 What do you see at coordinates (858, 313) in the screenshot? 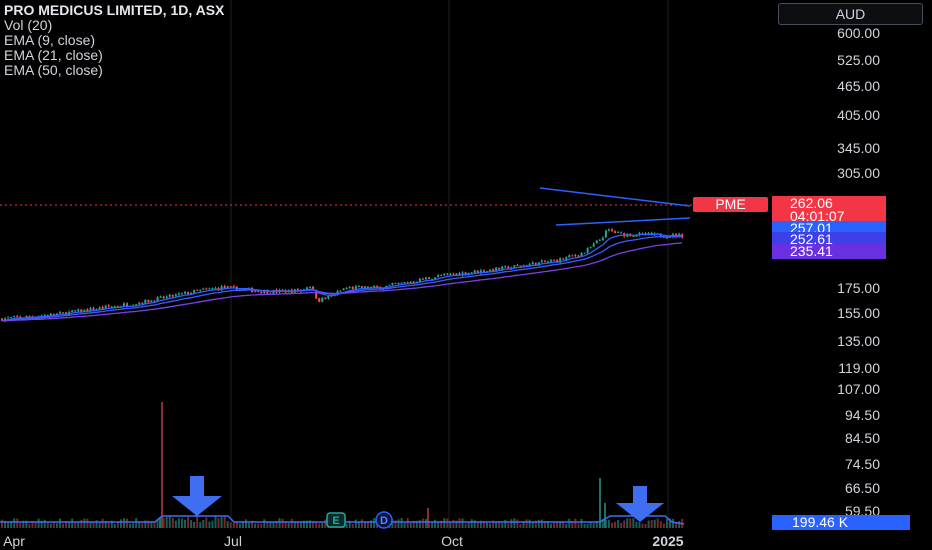
I see `price-tick-label: 155.00` at bounding box center [858, 313].